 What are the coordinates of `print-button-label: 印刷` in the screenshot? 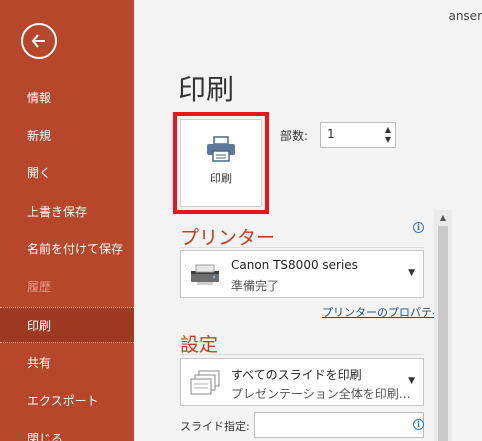 It's located at (221, 178).